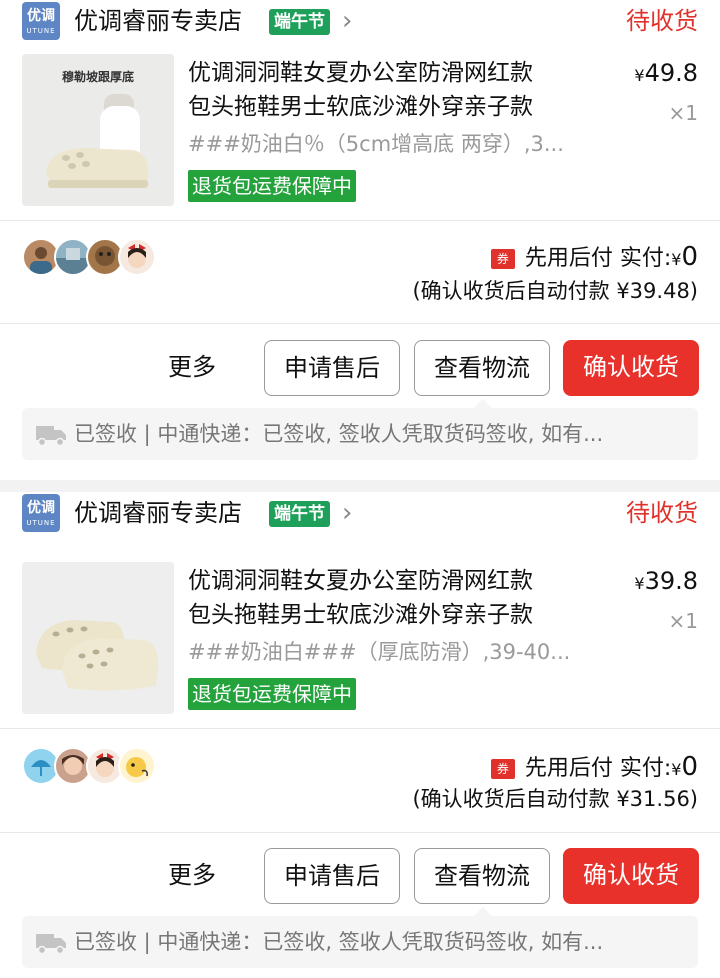 The width and height of the screenshot is (720, 978). What do you see at coordinates (555, 799) in the screenshot?
I see `auto-pay-note: (确认收货后自动付款 ¥31.56)` at bounding box center [555, 799].